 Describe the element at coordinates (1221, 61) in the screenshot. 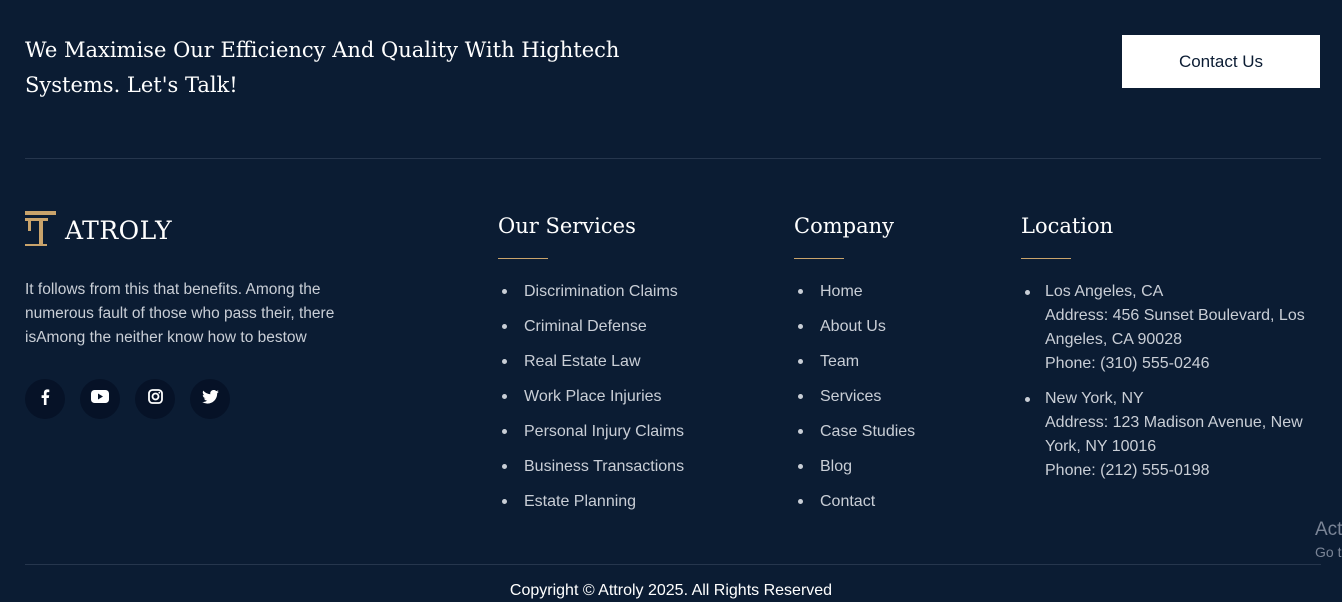

I see `contact-us-button: Contact Us` at that location.